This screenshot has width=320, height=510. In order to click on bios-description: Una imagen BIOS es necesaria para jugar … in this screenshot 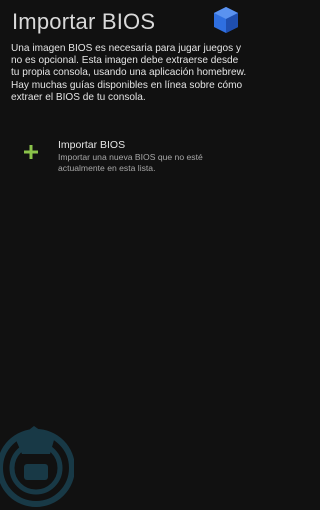, I will do `click(129, 73)`.